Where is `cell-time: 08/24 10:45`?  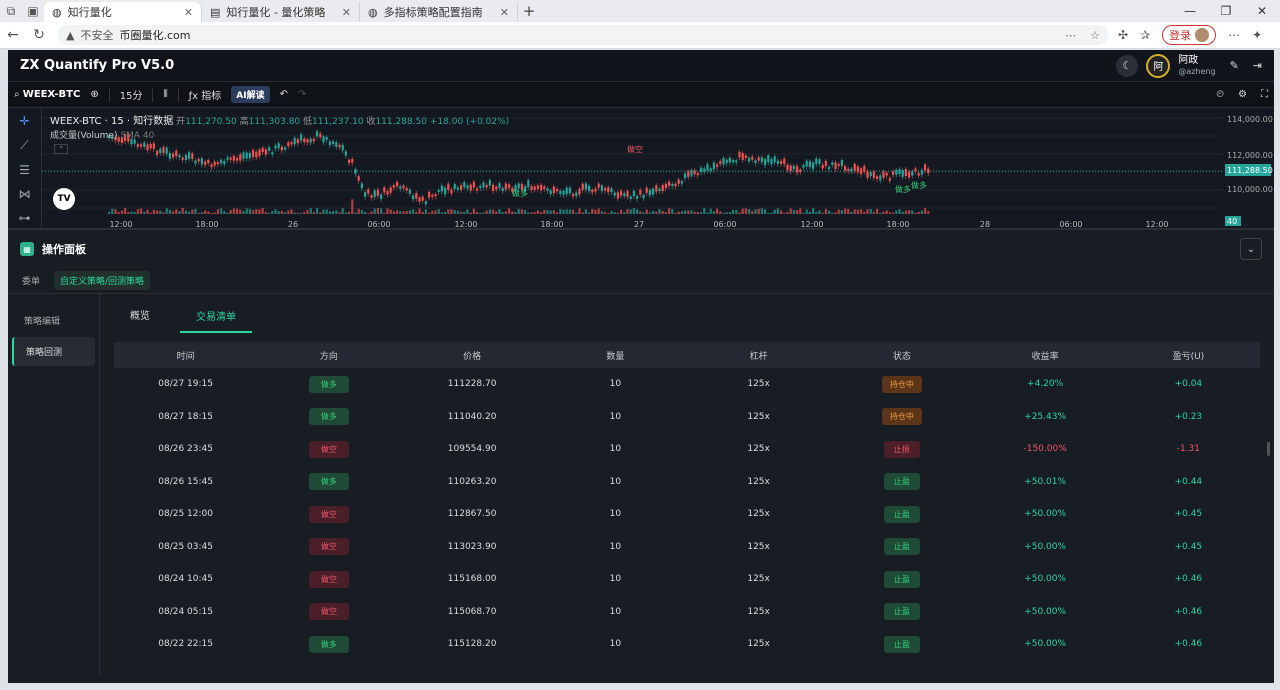
cell-time: 08/24 10:45 is located at coordinates (185, 579).